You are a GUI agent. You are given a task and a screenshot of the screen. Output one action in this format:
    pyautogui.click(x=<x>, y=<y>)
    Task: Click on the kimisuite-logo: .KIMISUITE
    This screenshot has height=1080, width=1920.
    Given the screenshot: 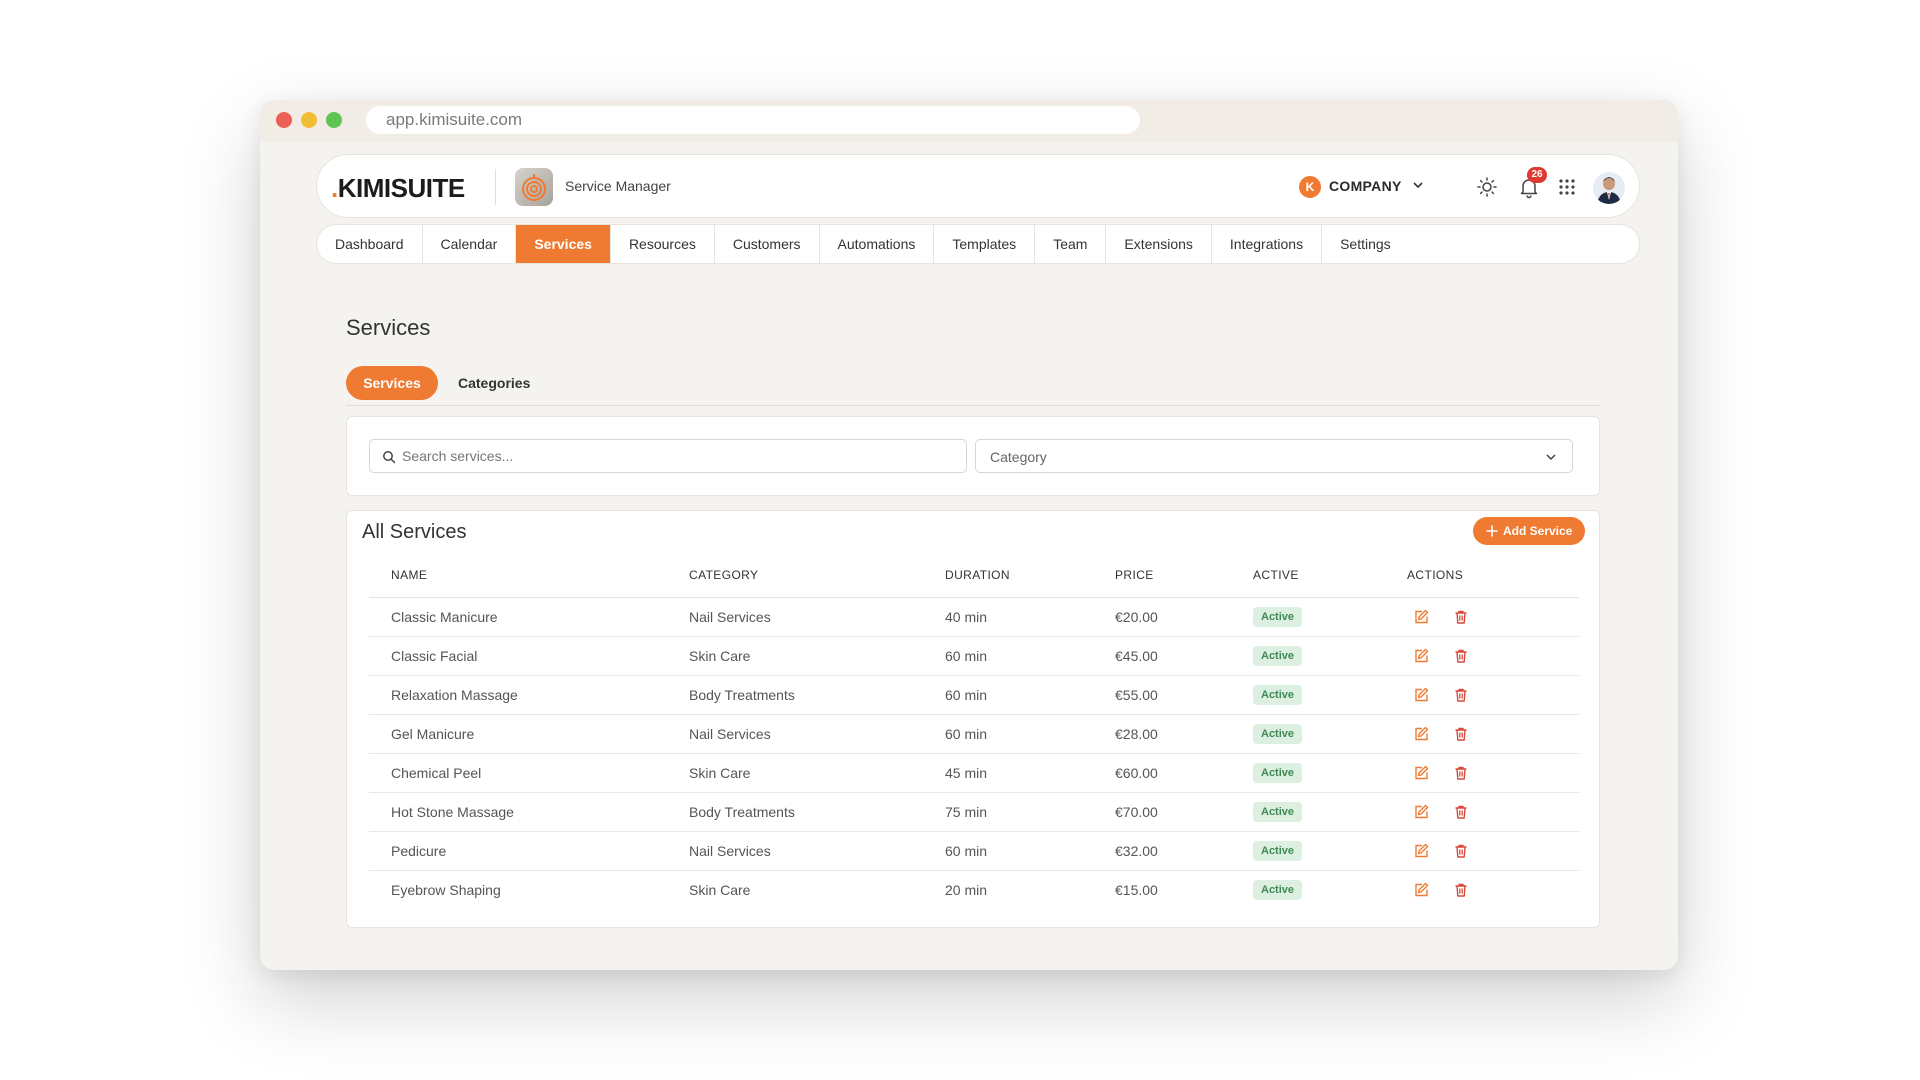 What is the action you would take?
    pyautogui.click(x=398, y=188)
    